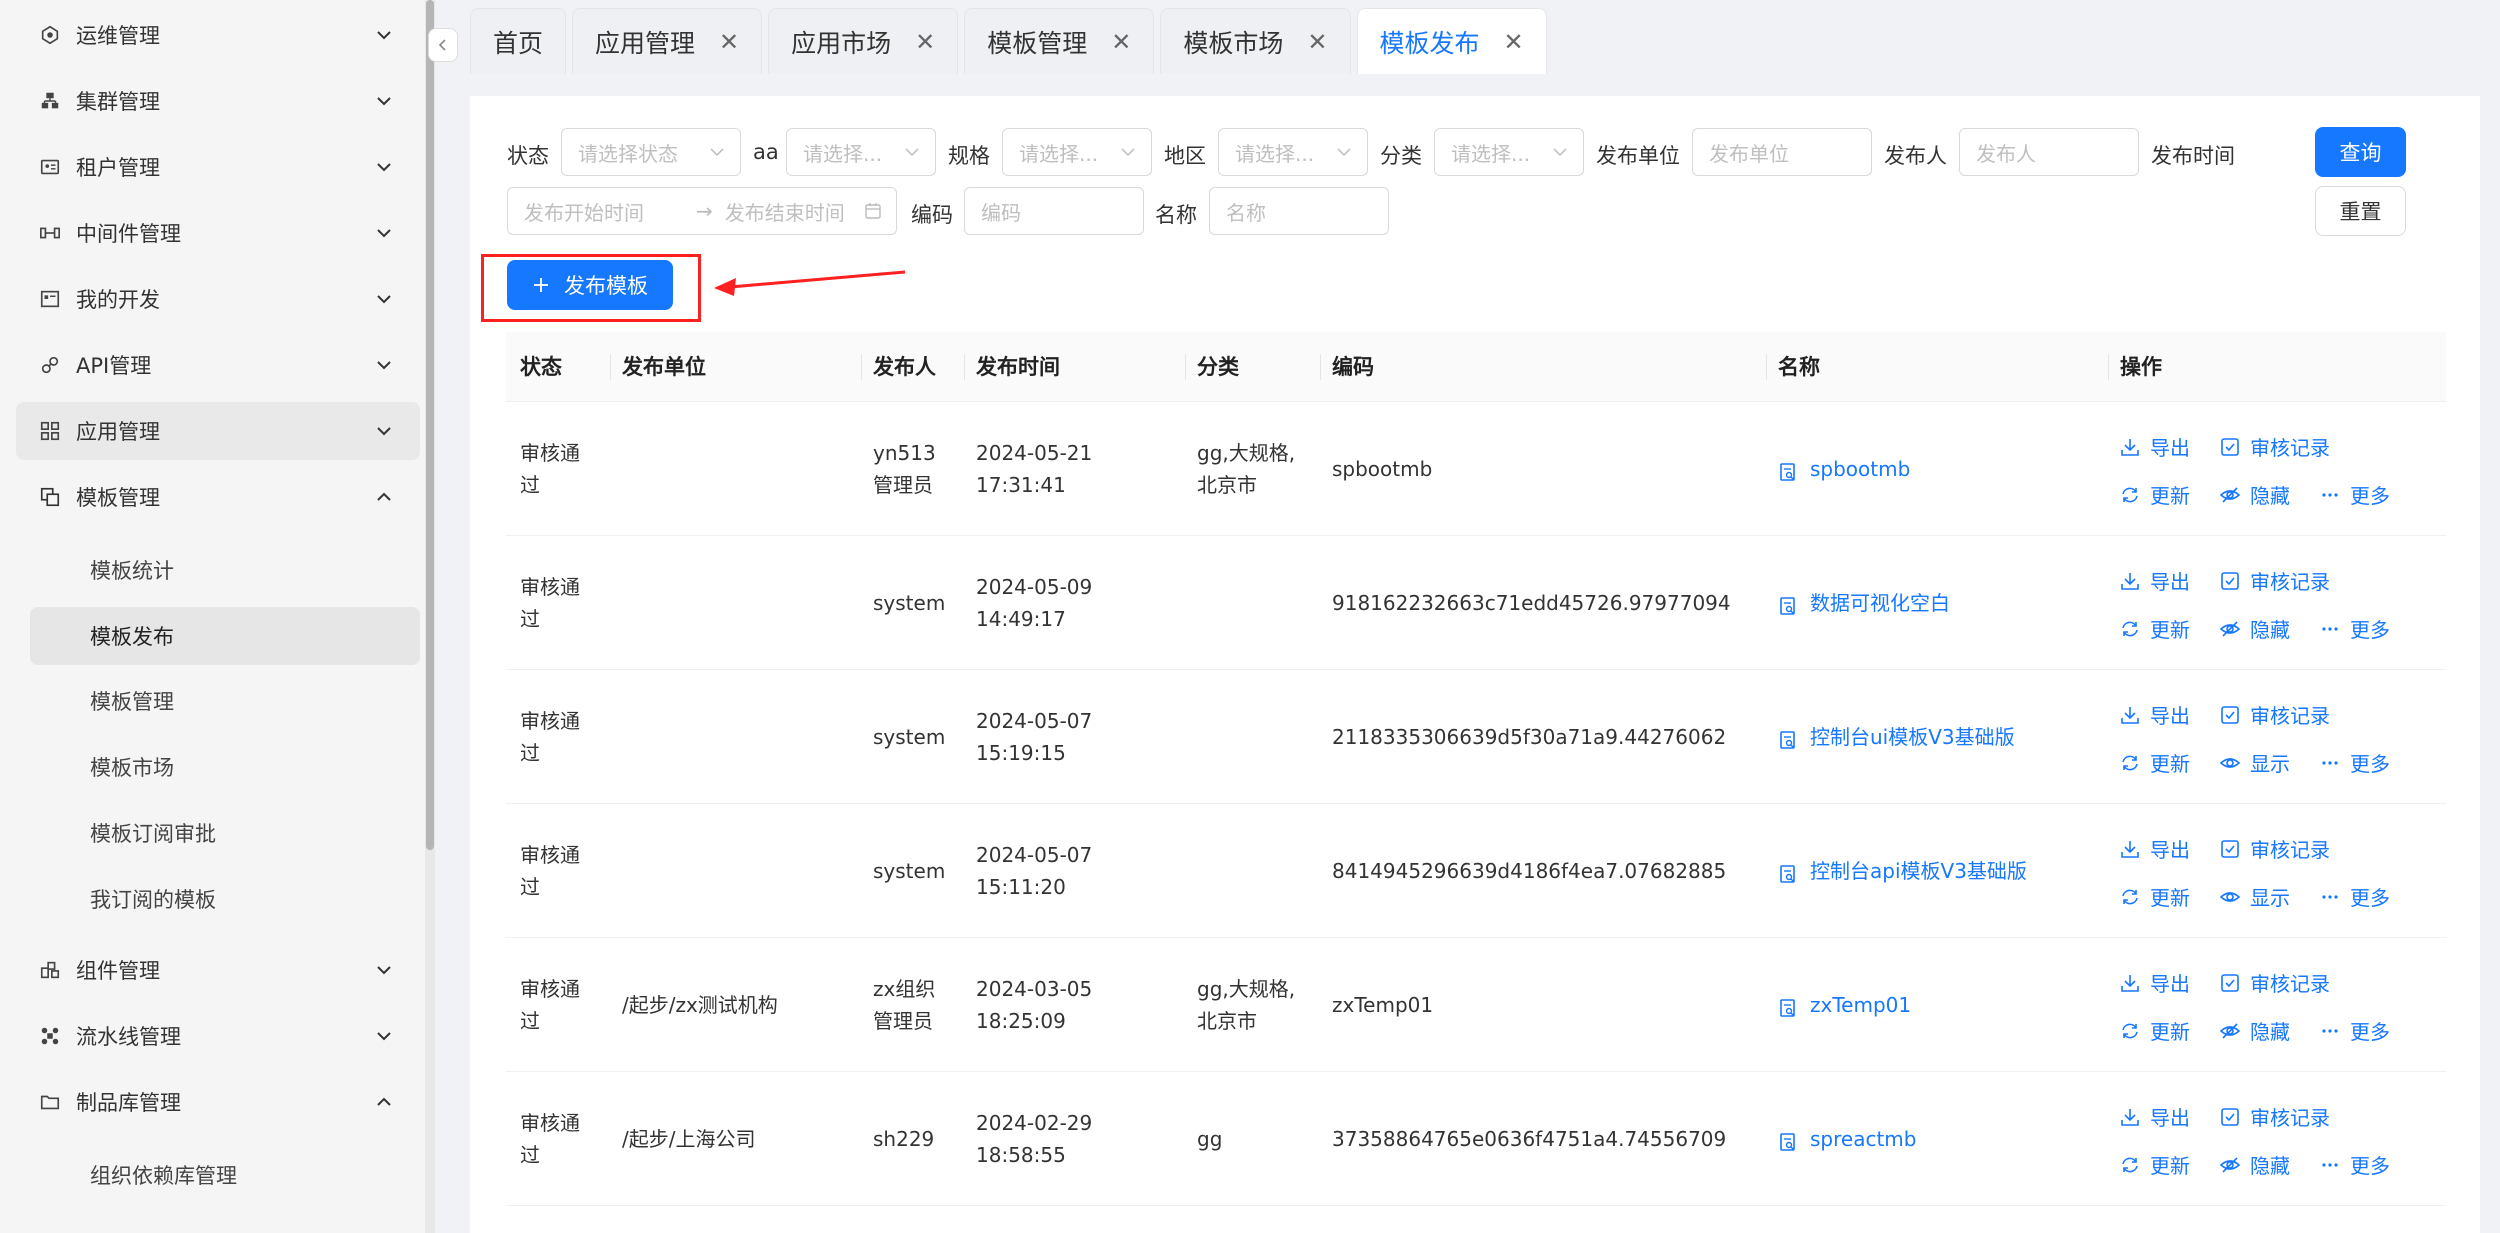  Describe the element at coordinates (2360, 152) in the screenshot. I see `query-button: 查询` at that location.